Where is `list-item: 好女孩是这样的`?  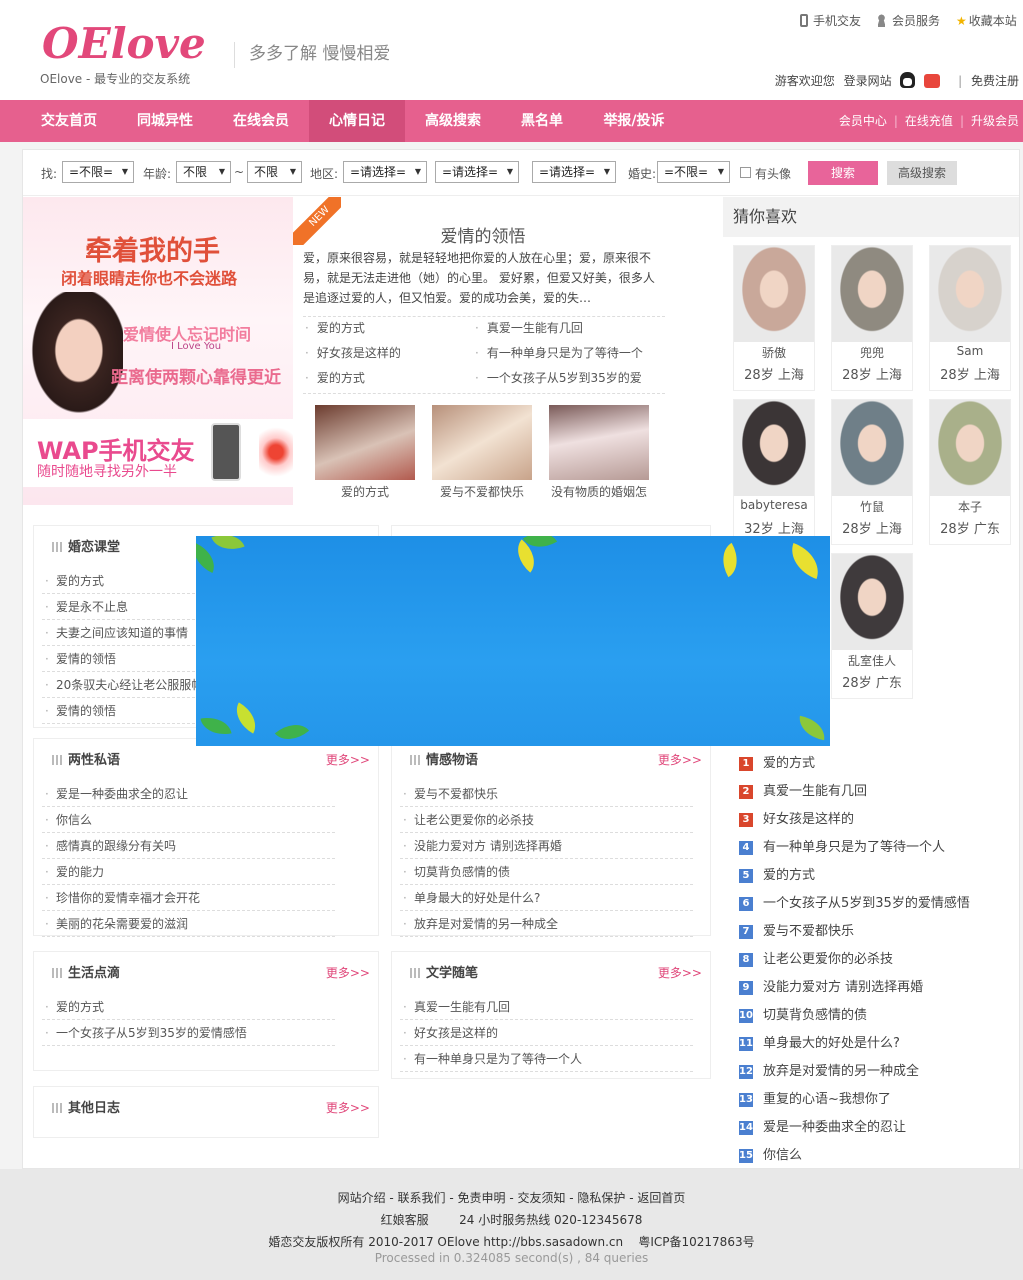 list-item: 好女孩是这样的 is located at coordinates (546, 1033).